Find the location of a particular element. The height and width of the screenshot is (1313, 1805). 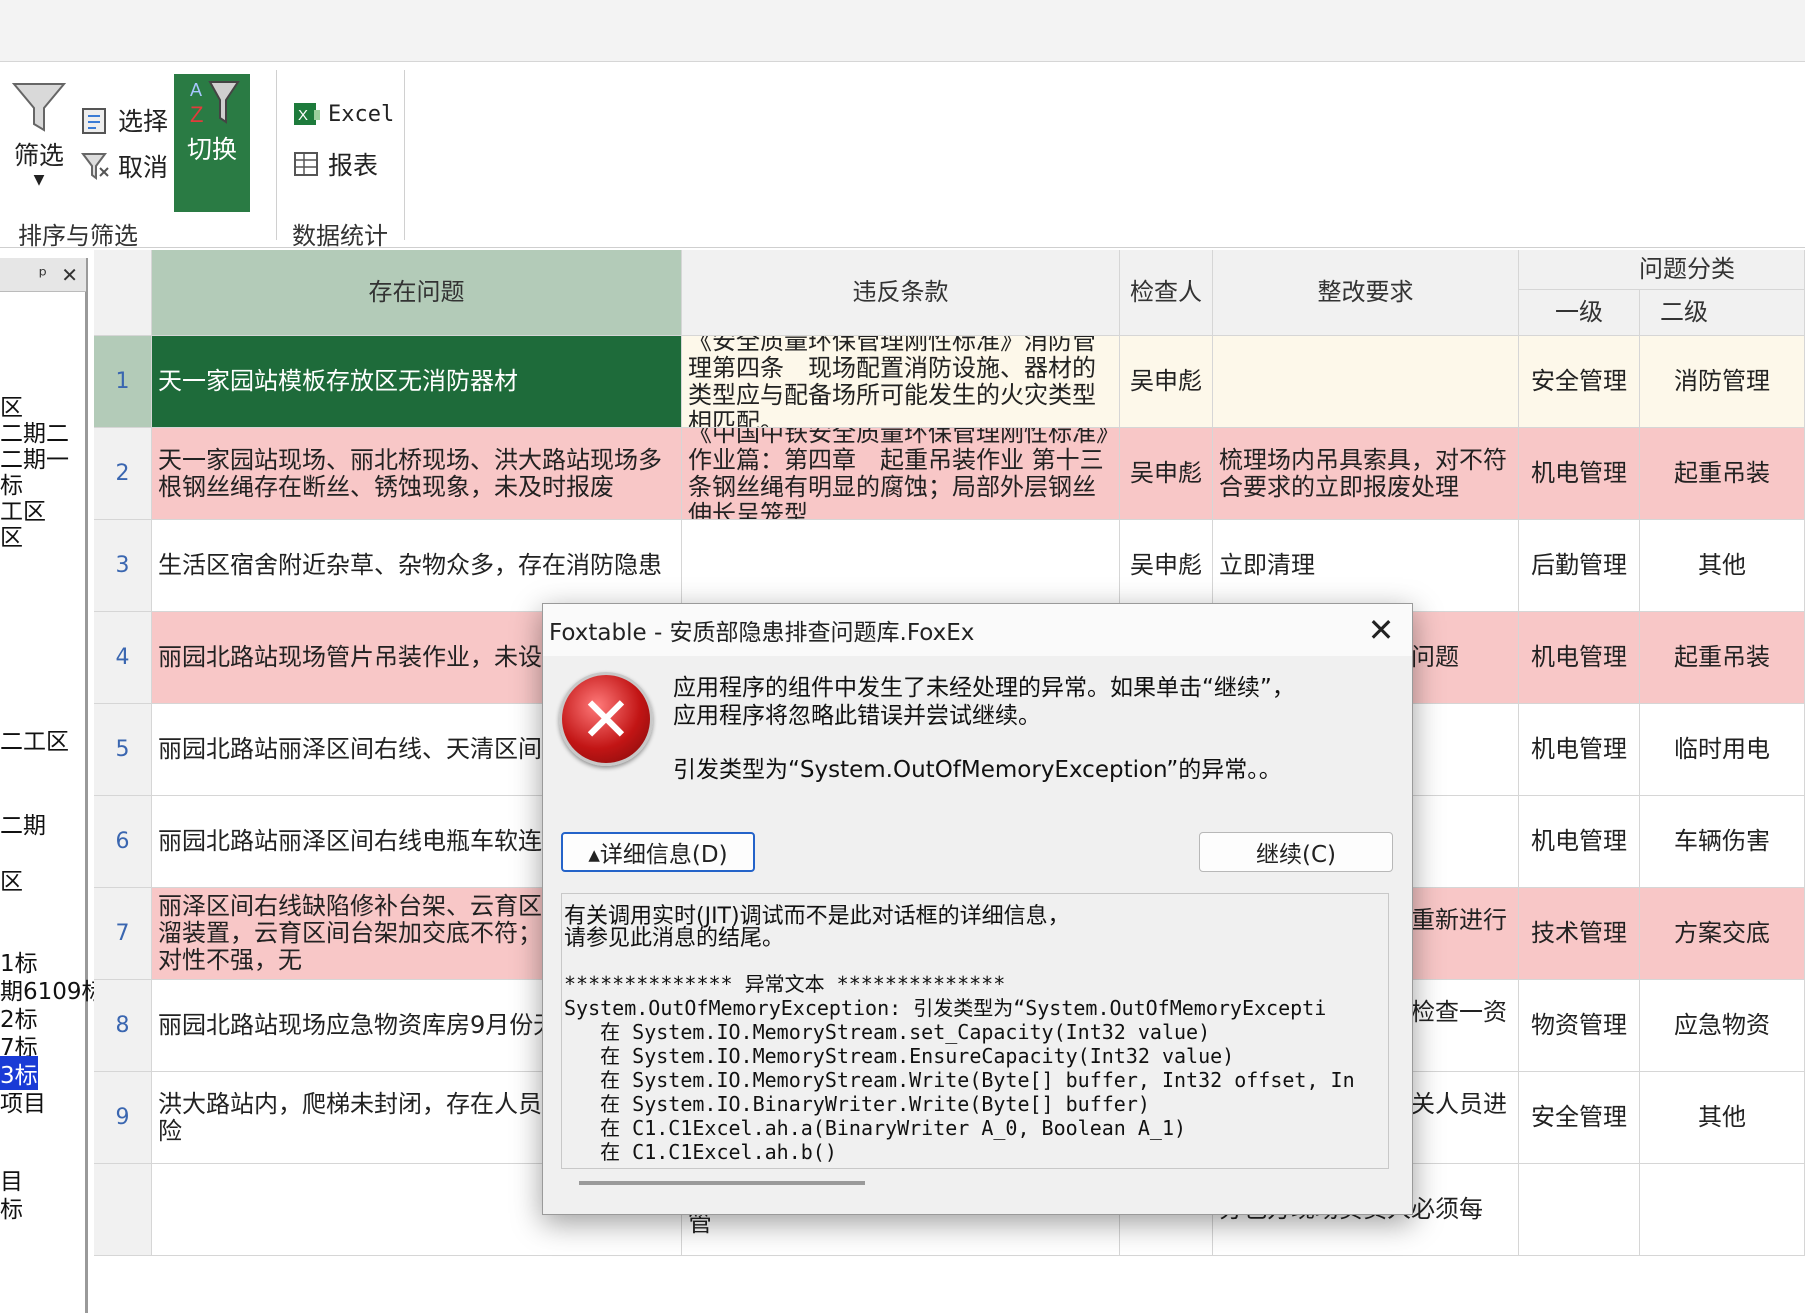

row-number: 1 is located at coordinates (123, 382).